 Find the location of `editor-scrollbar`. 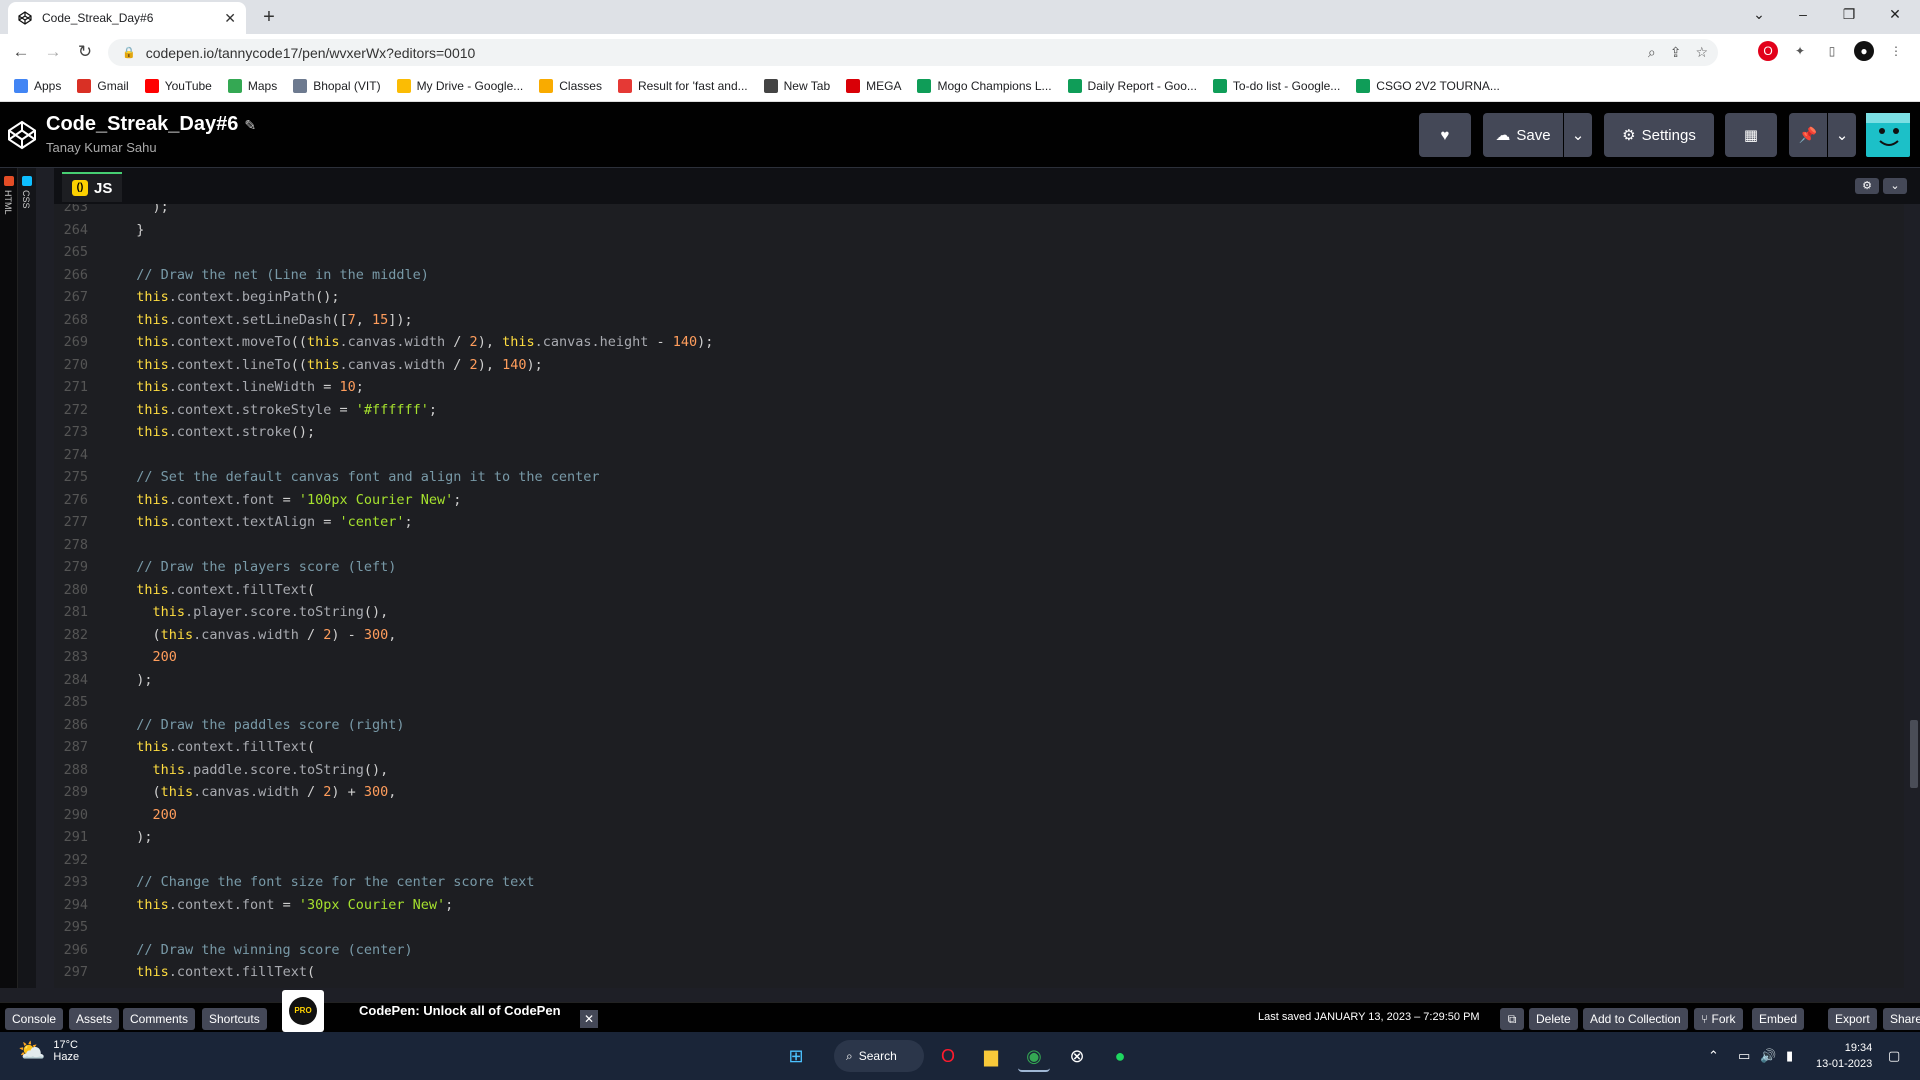

editor-scrollbar is located at coordinates (1914, 754).